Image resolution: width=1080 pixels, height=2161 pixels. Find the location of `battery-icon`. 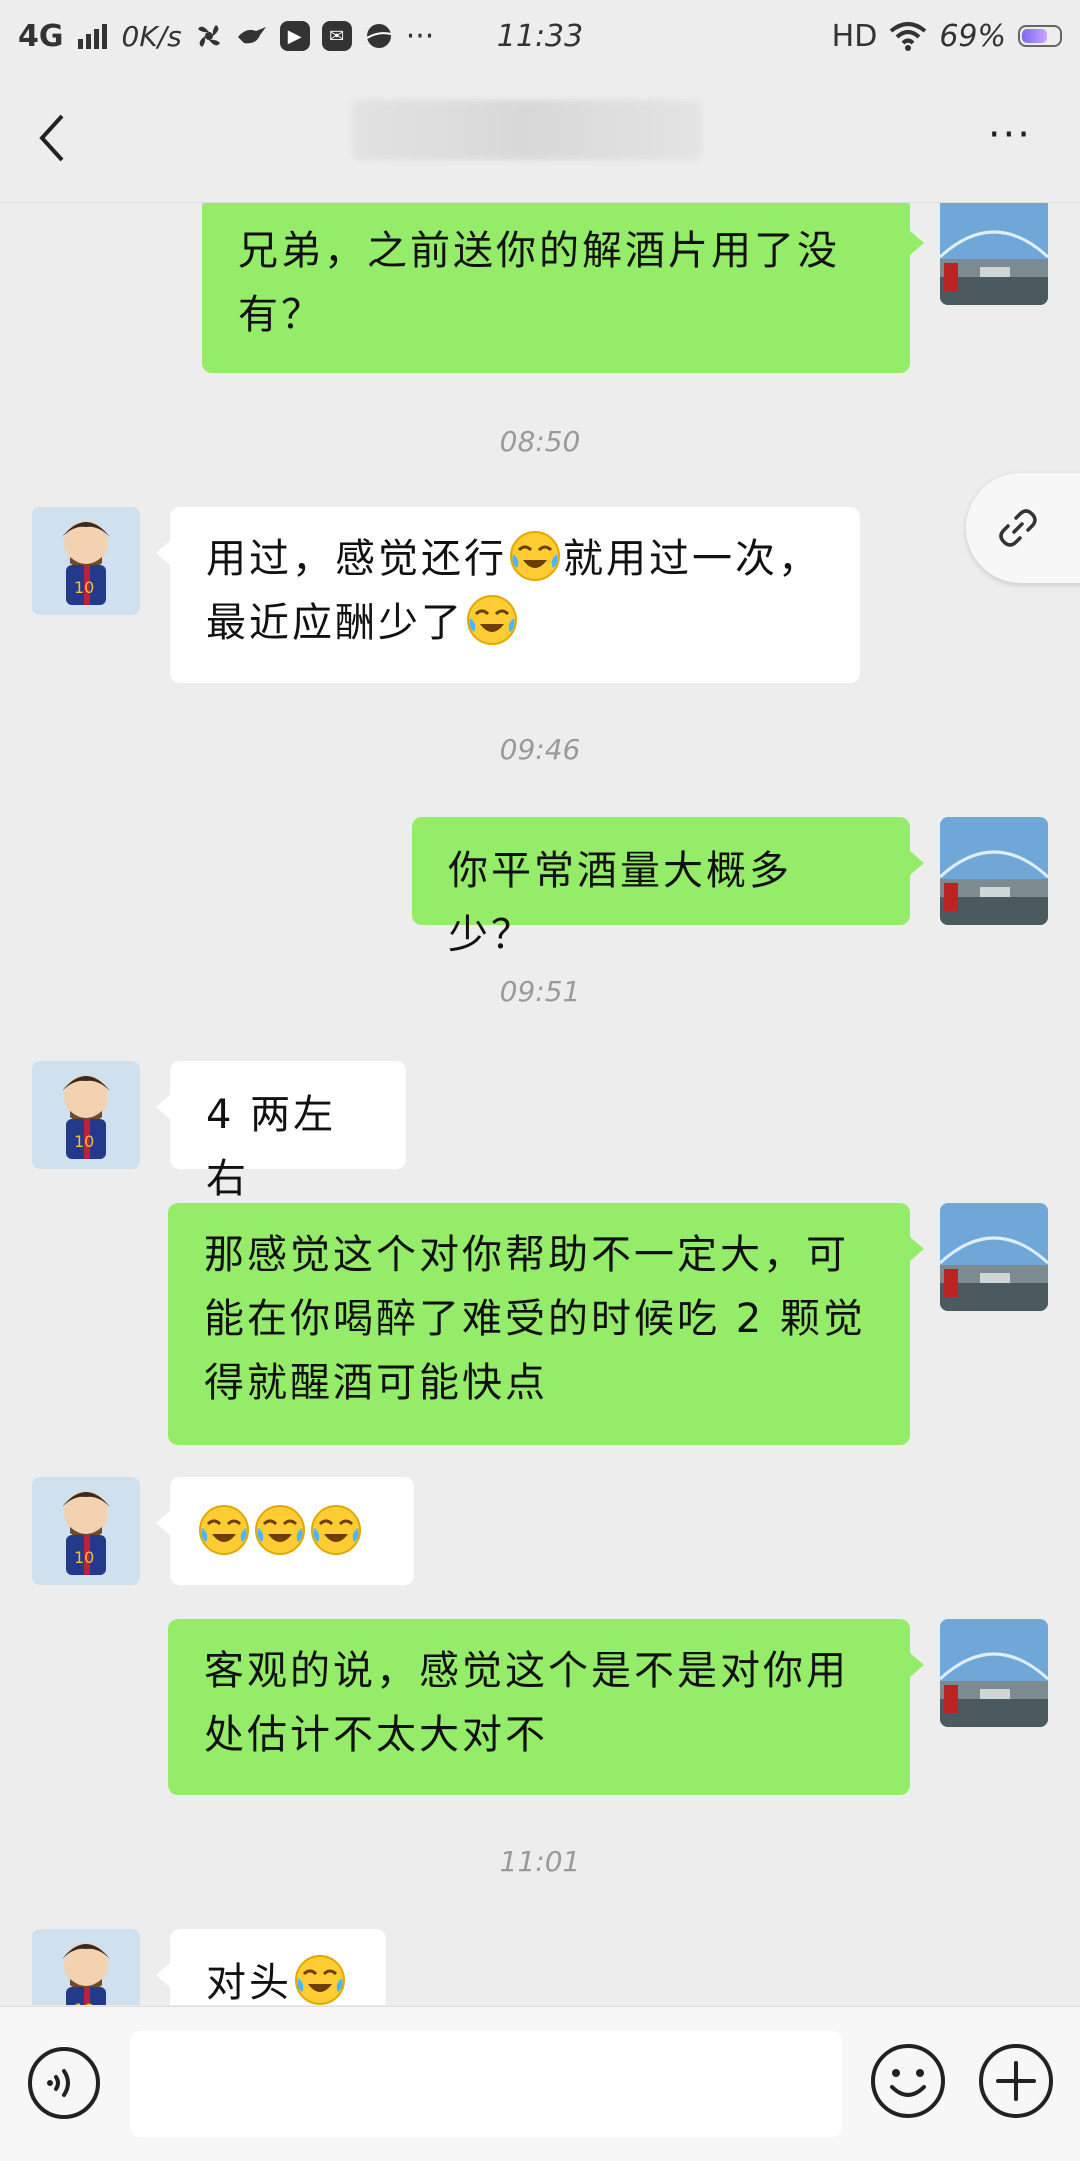

battery-icon is located at coordinates (1040, 36).